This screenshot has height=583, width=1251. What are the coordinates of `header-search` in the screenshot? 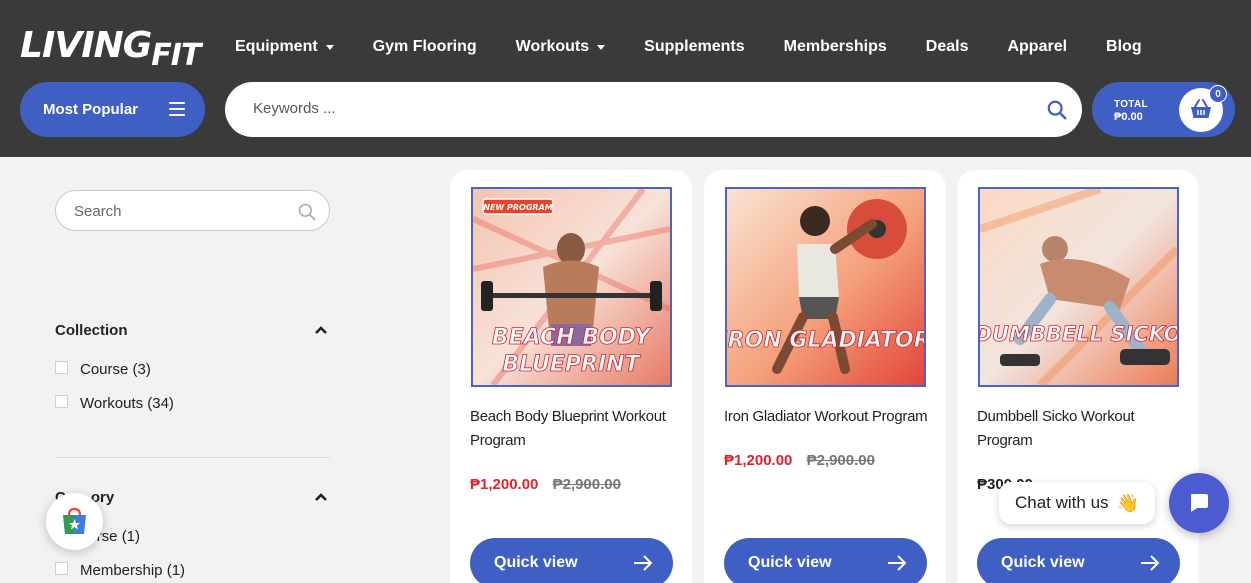 It's located at (653, 109).